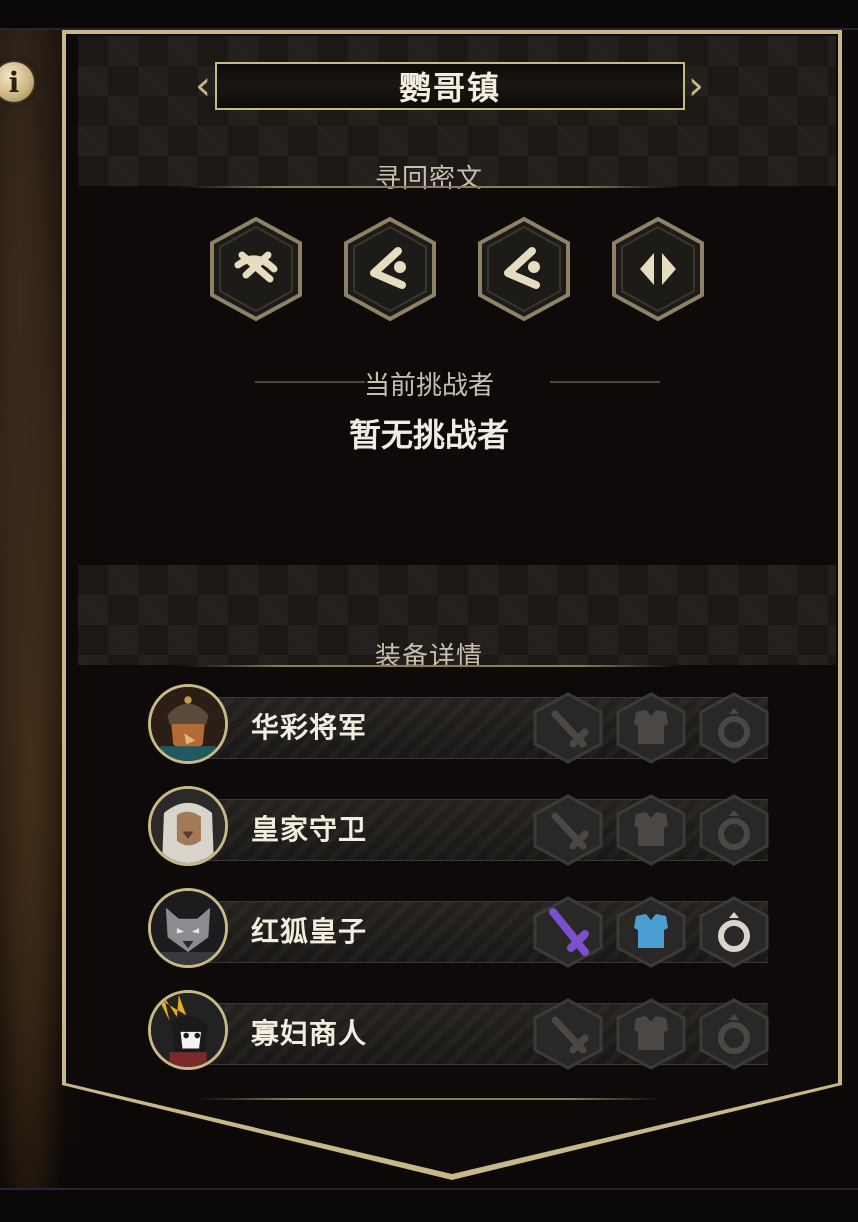 Image resolution: width=858 pixels, height=1222 pixels. I want to click on character-row: 寡妇商人, so click(460, 1032).